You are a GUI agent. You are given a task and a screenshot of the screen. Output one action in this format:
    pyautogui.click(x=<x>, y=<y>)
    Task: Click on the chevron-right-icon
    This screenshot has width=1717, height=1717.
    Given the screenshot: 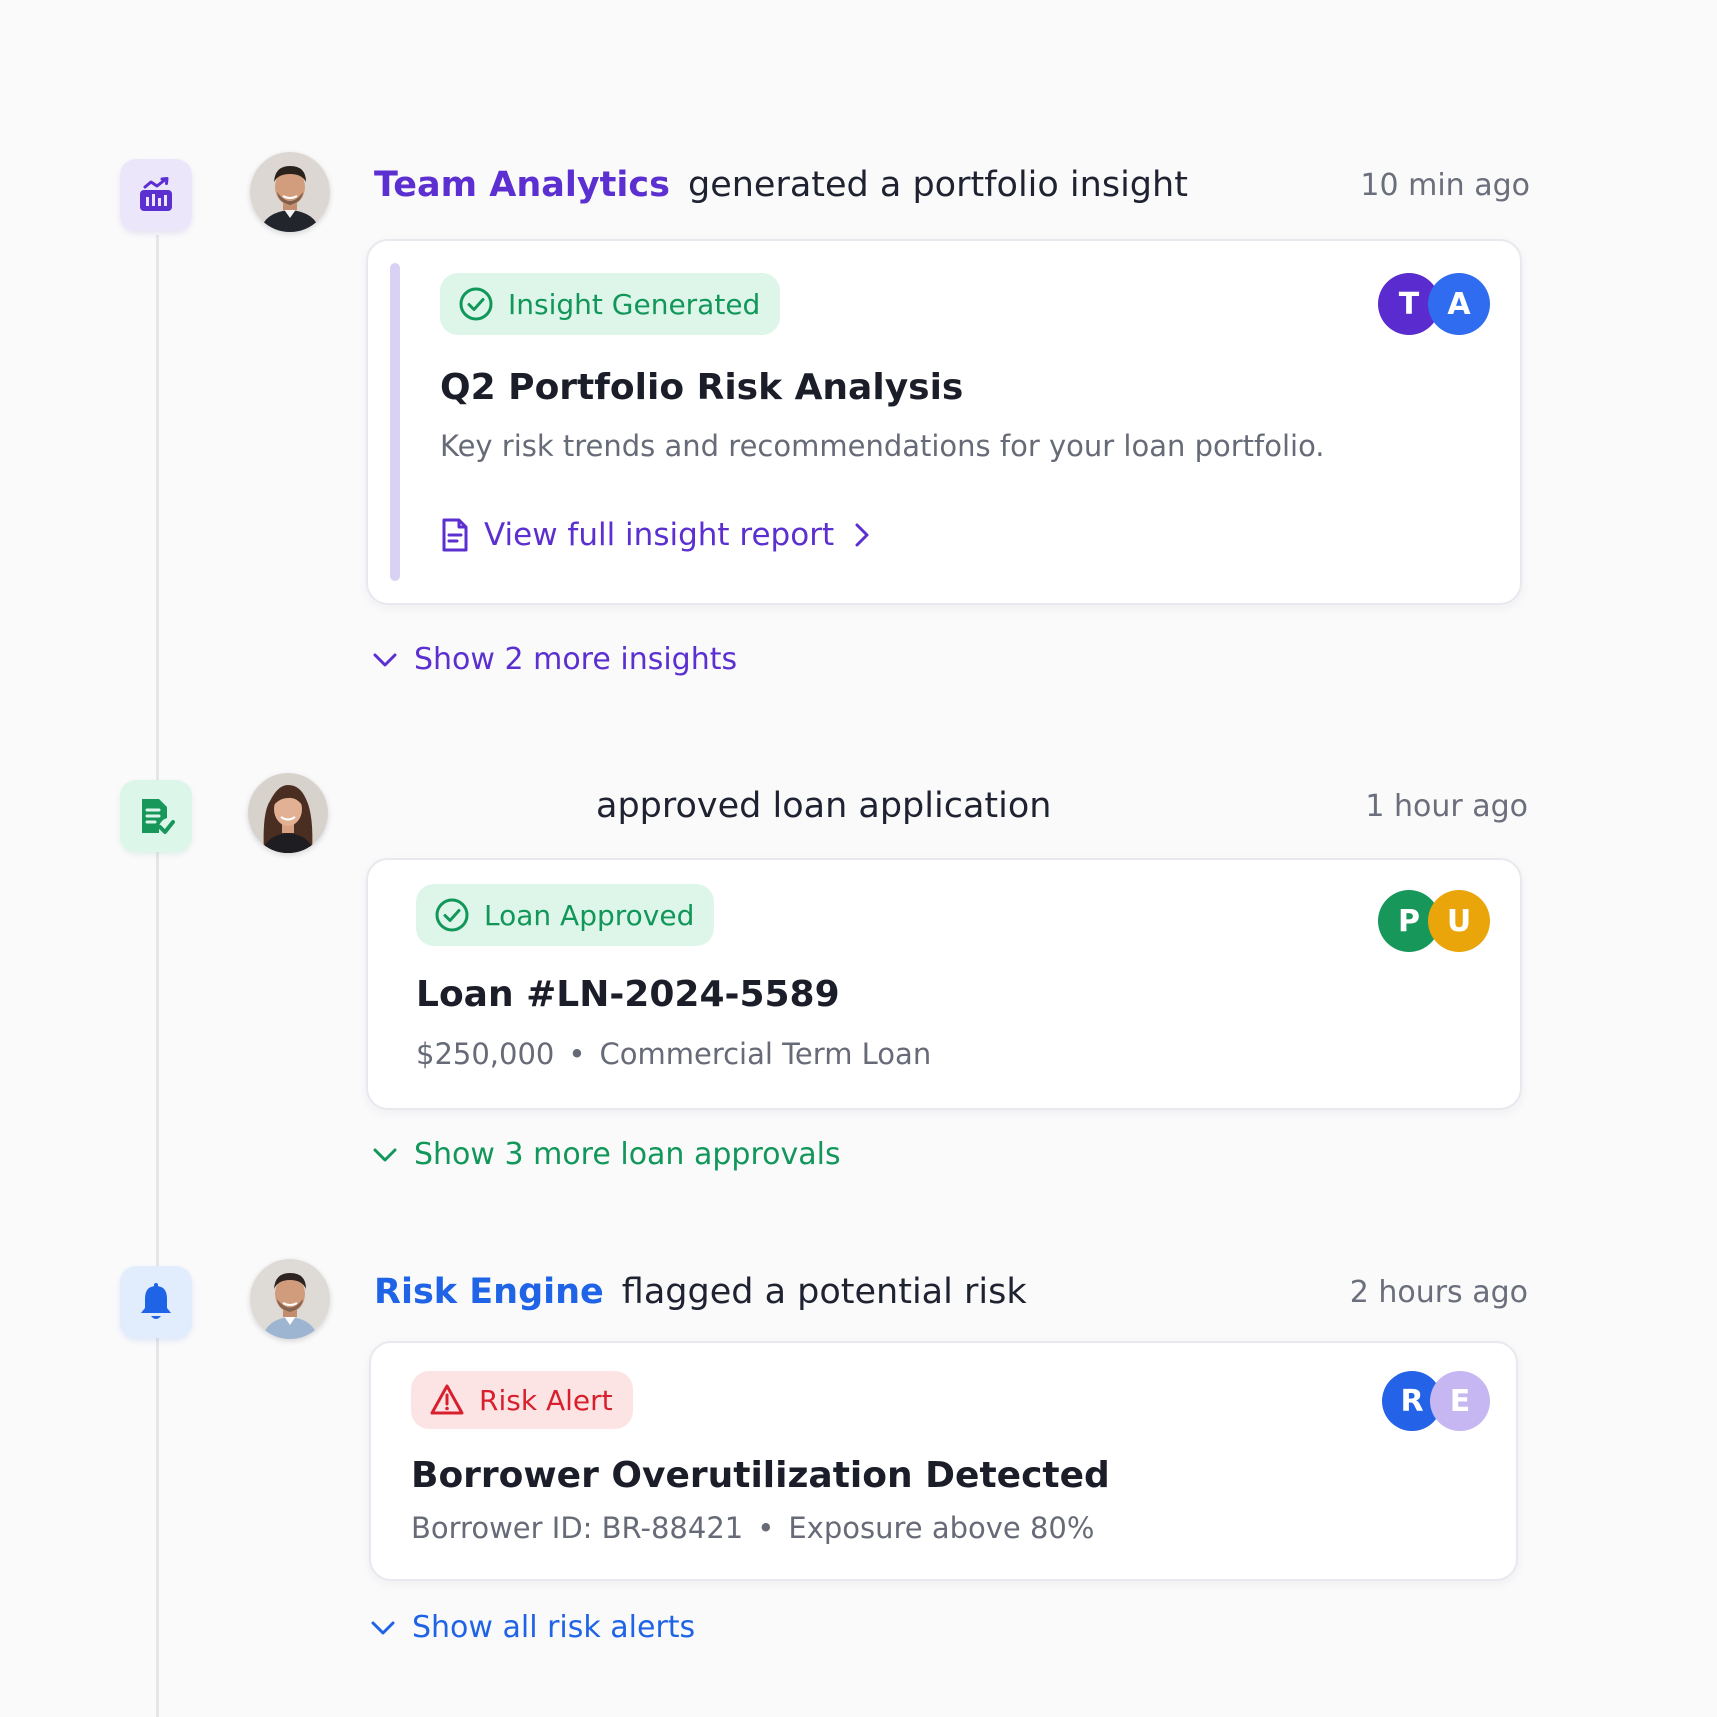 What is the action you would take?
    pyautogui.click(x=862, y=535)
    